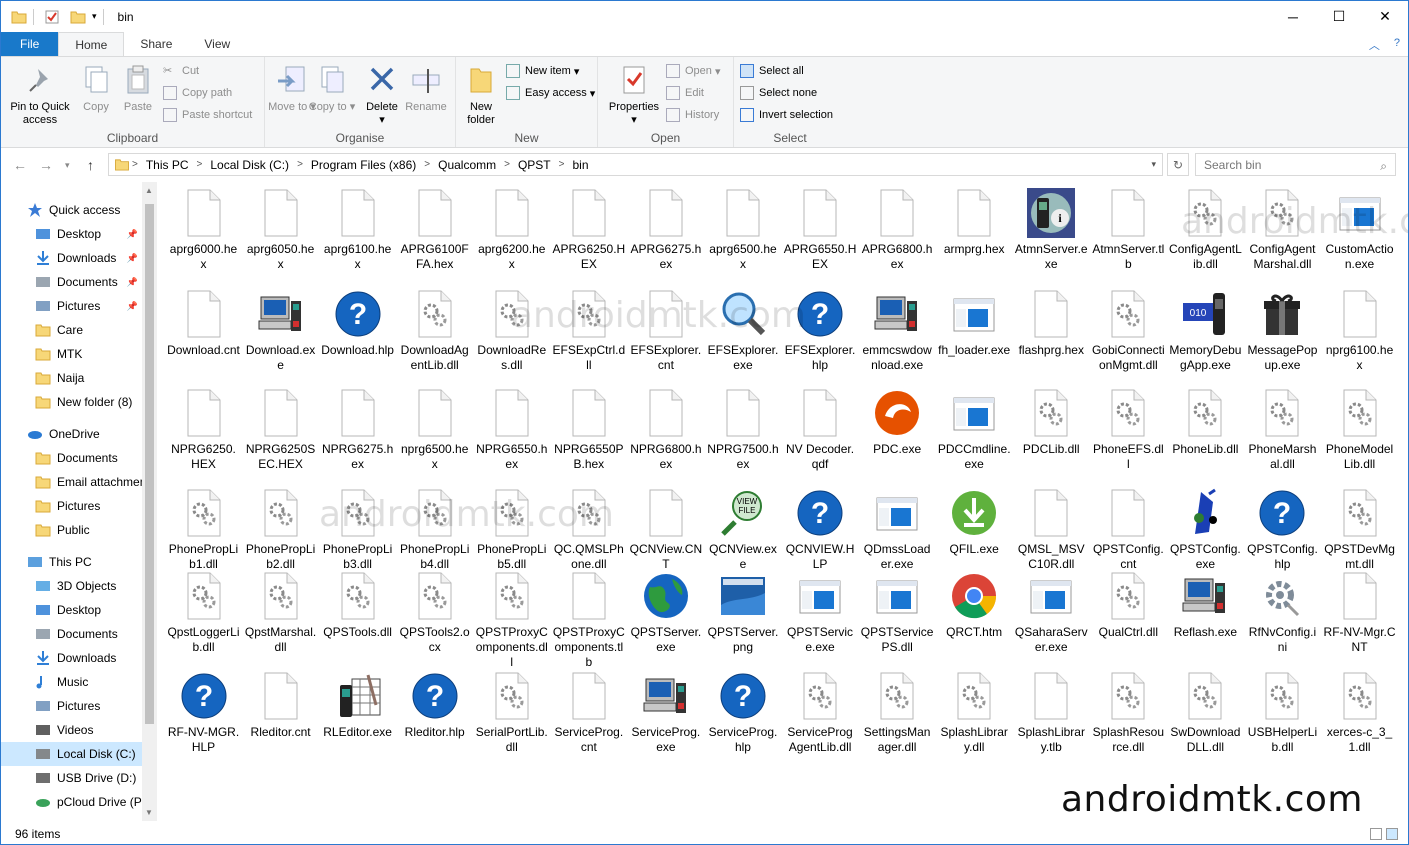 The image size is (1409, 845). What do you see at coordinates (1051, 229) in the screenshot?
I see `file-item: i AtmnServer.exe` at bounding box center [1051, 229].